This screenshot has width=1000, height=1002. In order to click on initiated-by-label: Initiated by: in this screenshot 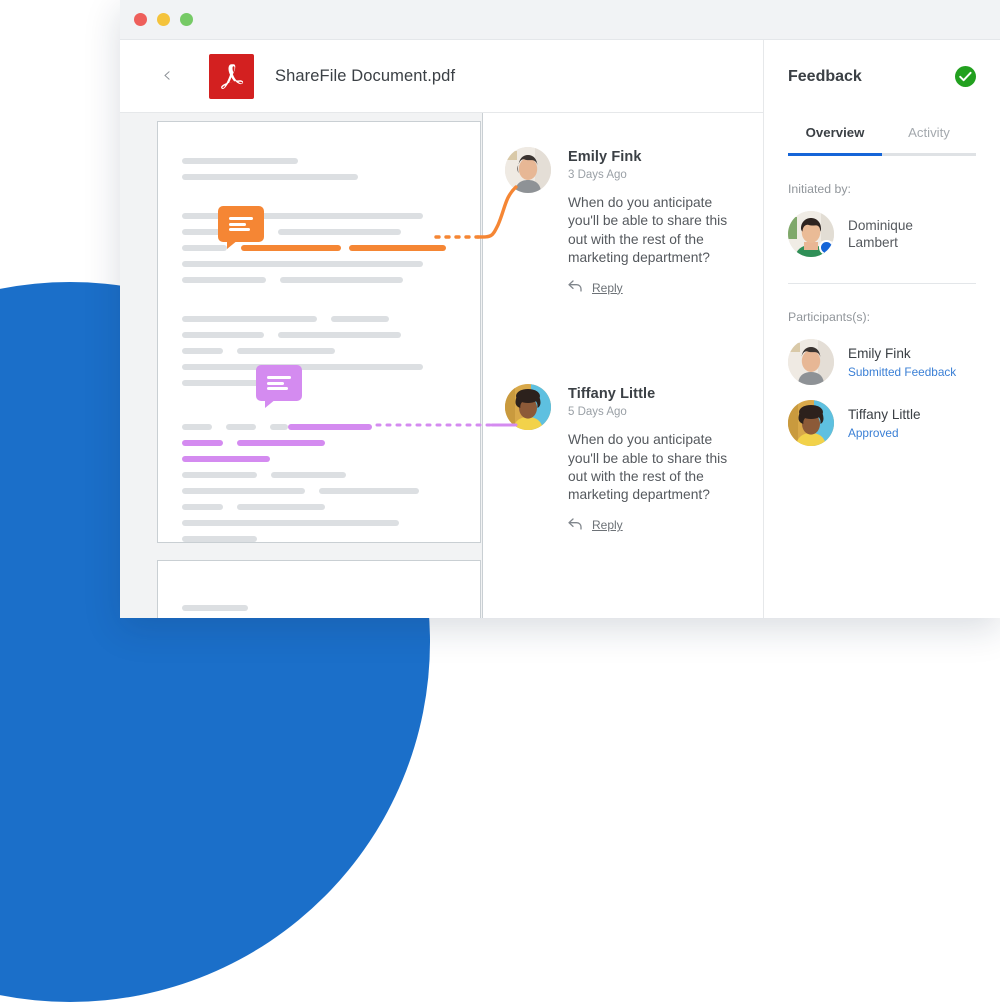, I will do `click(819, 189)`.